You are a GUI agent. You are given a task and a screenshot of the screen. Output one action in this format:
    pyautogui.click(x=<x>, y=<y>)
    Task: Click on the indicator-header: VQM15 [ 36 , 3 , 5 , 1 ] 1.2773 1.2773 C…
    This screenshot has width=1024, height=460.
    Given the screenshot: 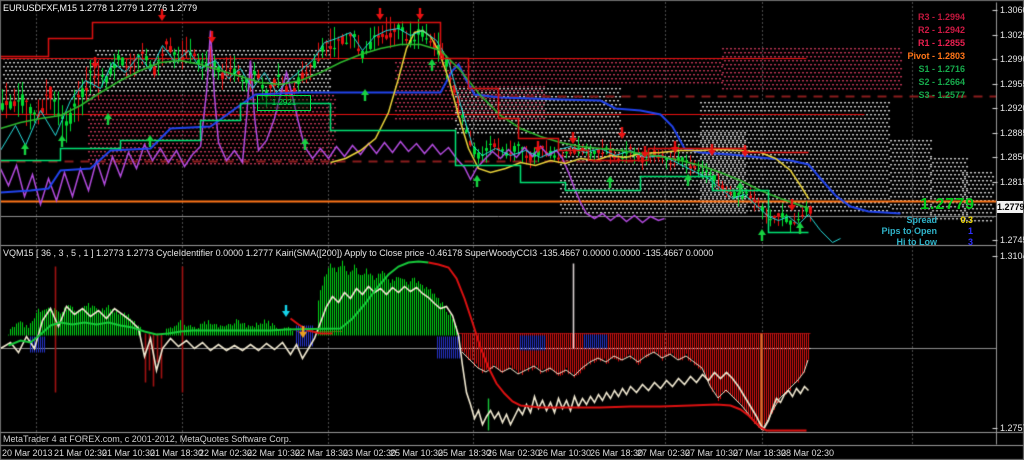 What is the action you would take?
    pyautogui.click(x=358, y=253)
    